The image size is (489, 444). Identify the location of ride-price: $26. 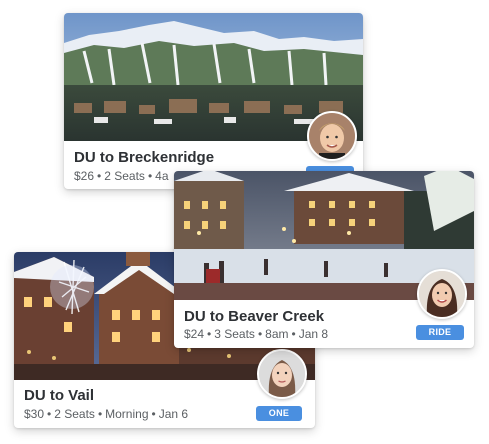
(84, 176).